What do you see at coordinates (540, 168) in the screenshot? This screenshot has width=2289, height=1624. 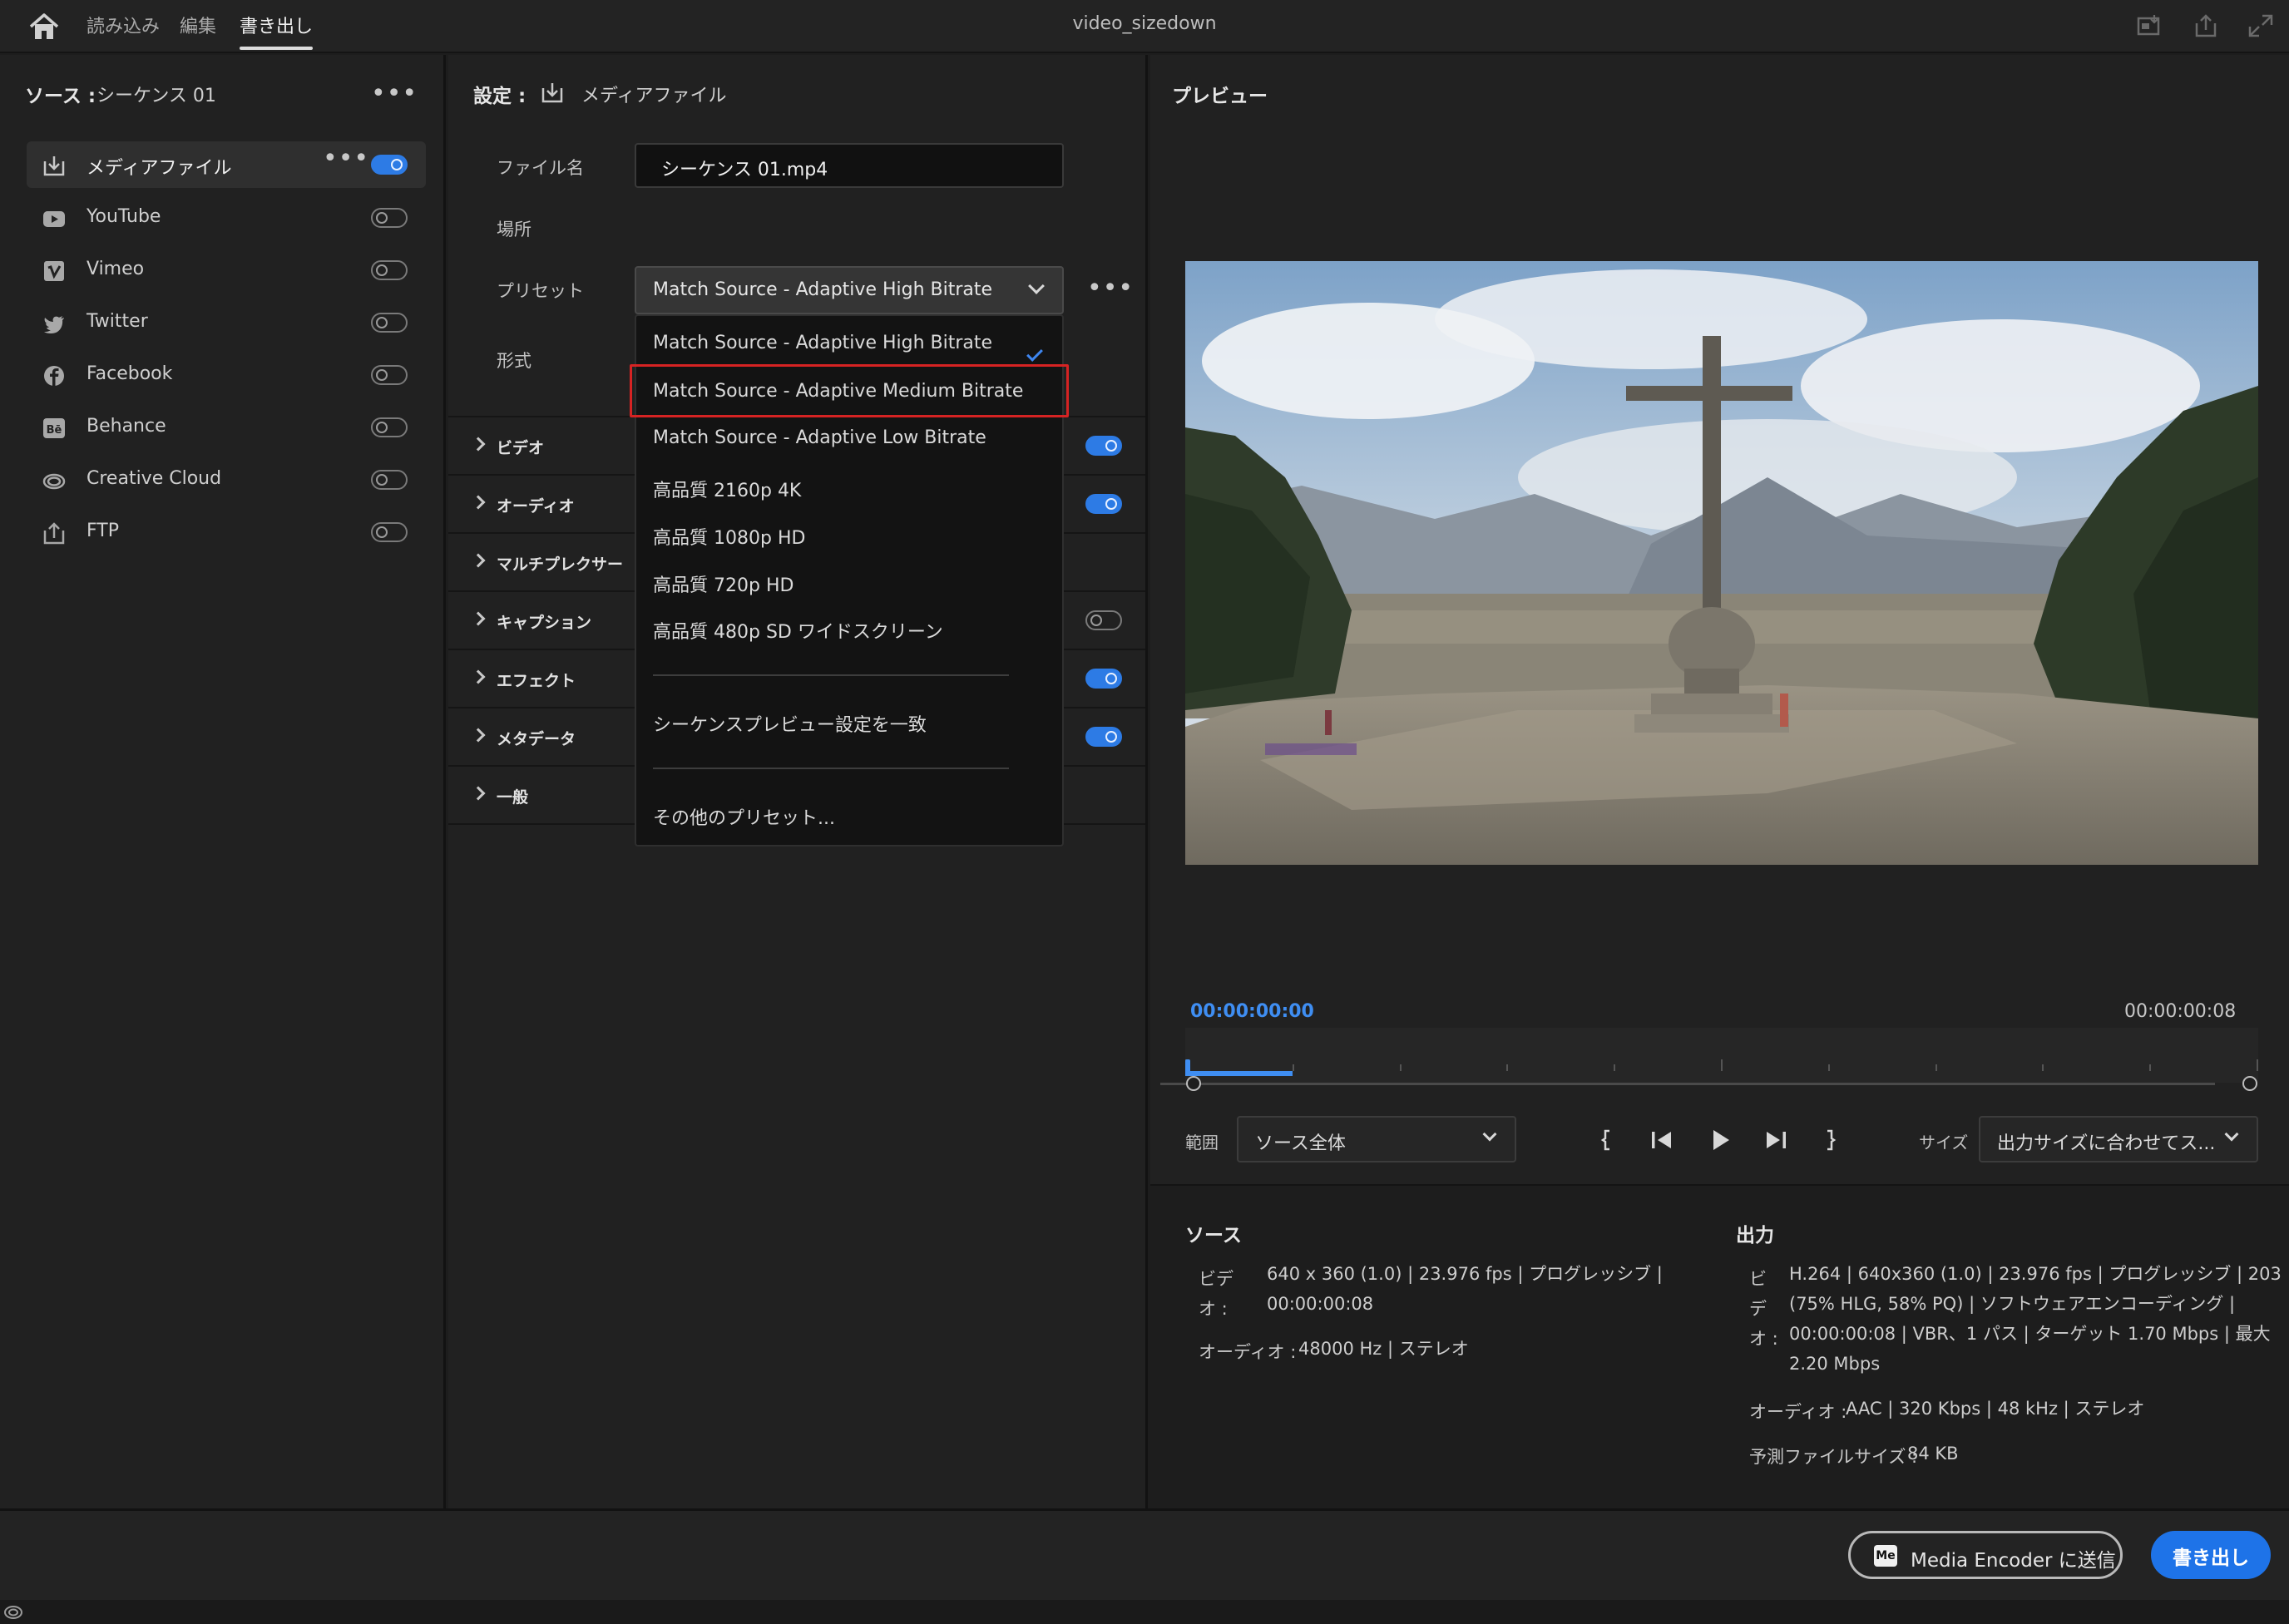 I see `filename-label: ファイル名` at bounding box center [540, 168].